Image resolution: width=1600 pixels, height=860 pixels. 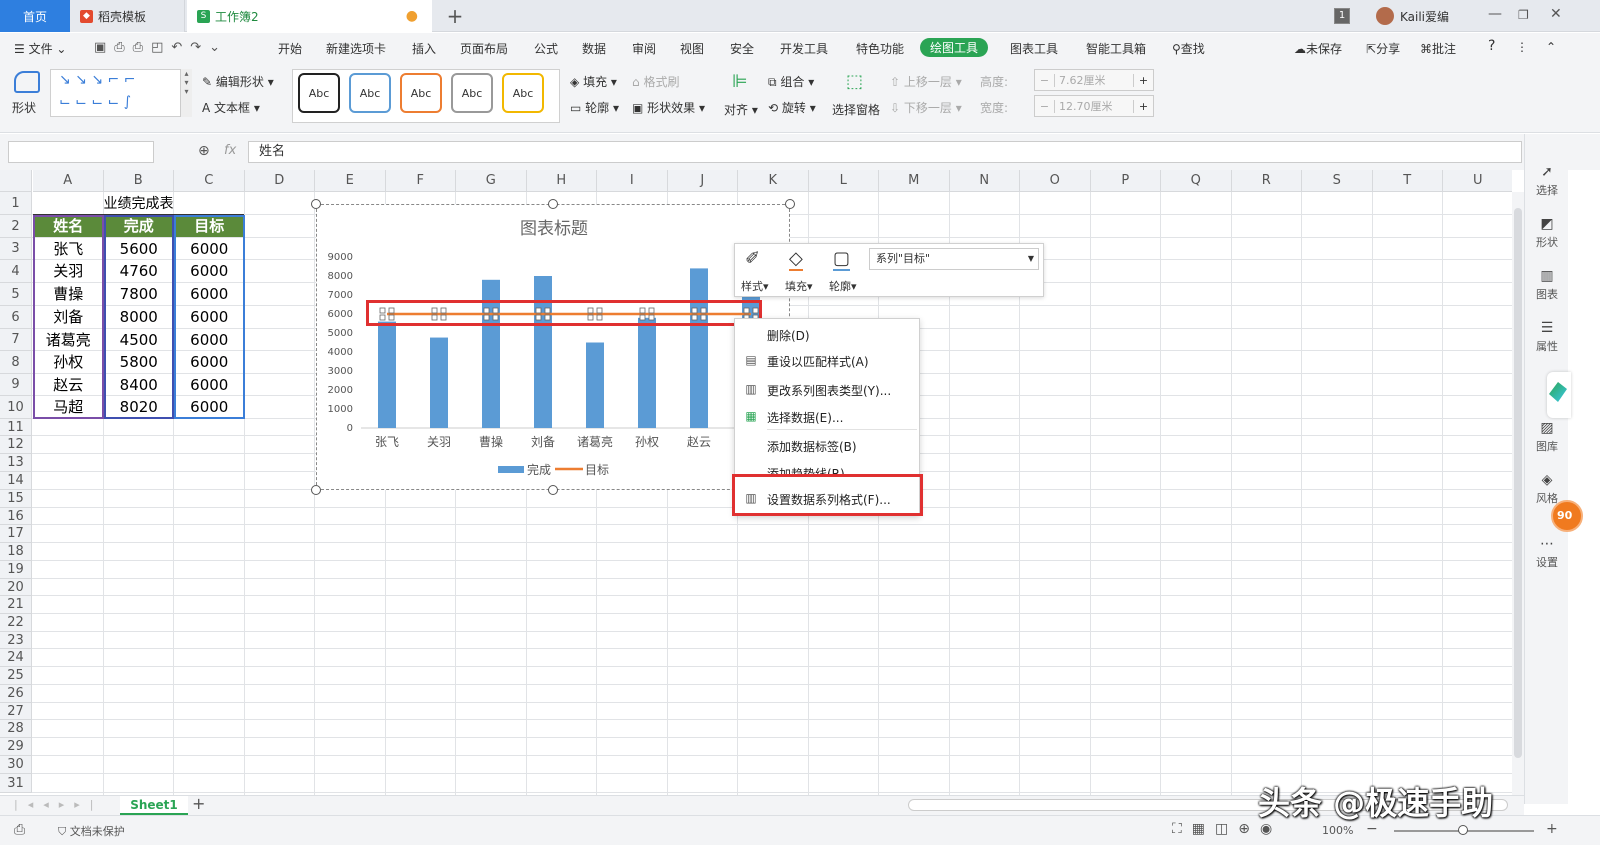 I want to click on row-header-30: 30, so click(x=16, y=765).